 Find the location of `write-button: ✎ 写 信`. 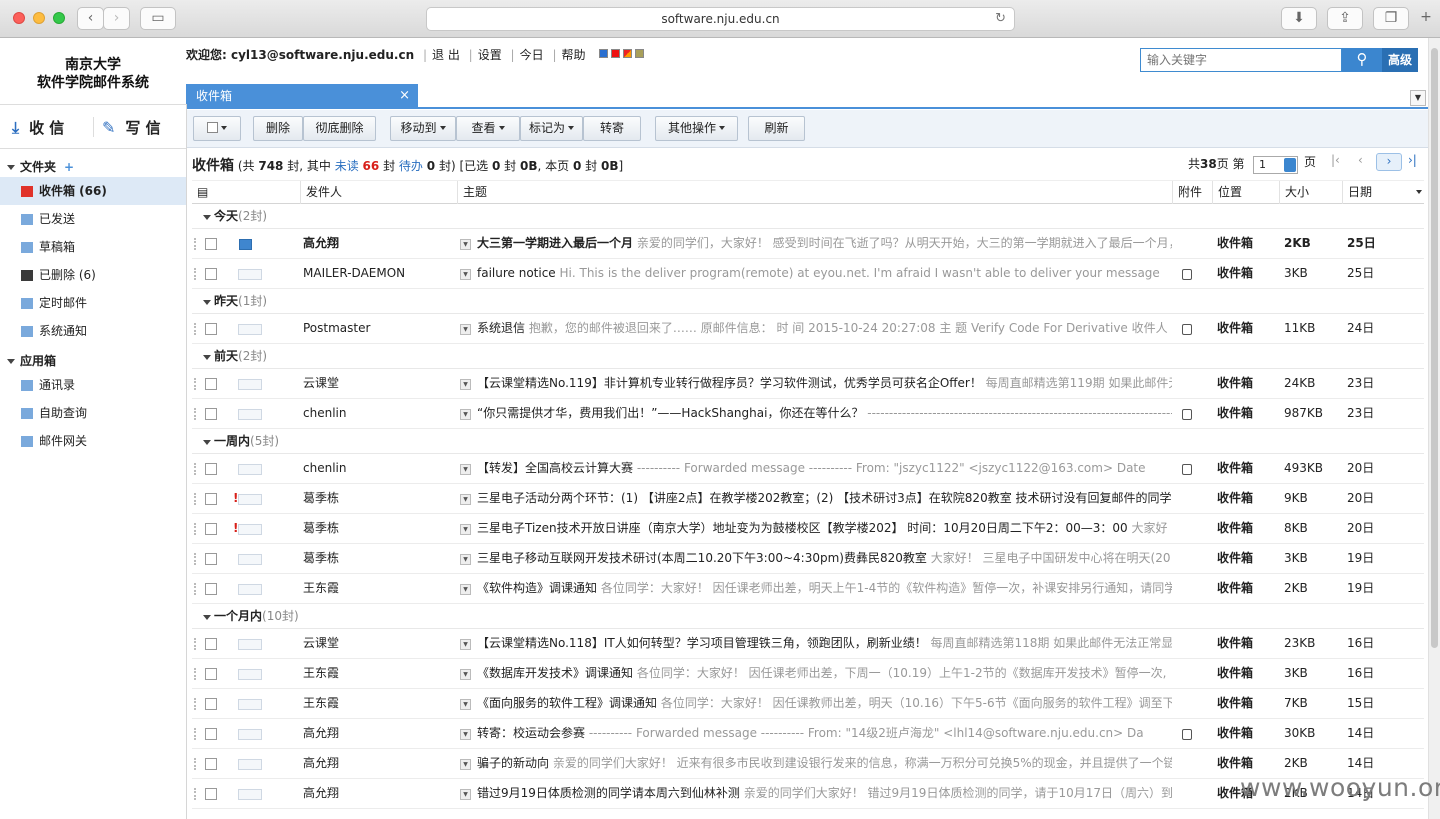

write-button: ✎ 写 信 is located at coordinates (131, 127).